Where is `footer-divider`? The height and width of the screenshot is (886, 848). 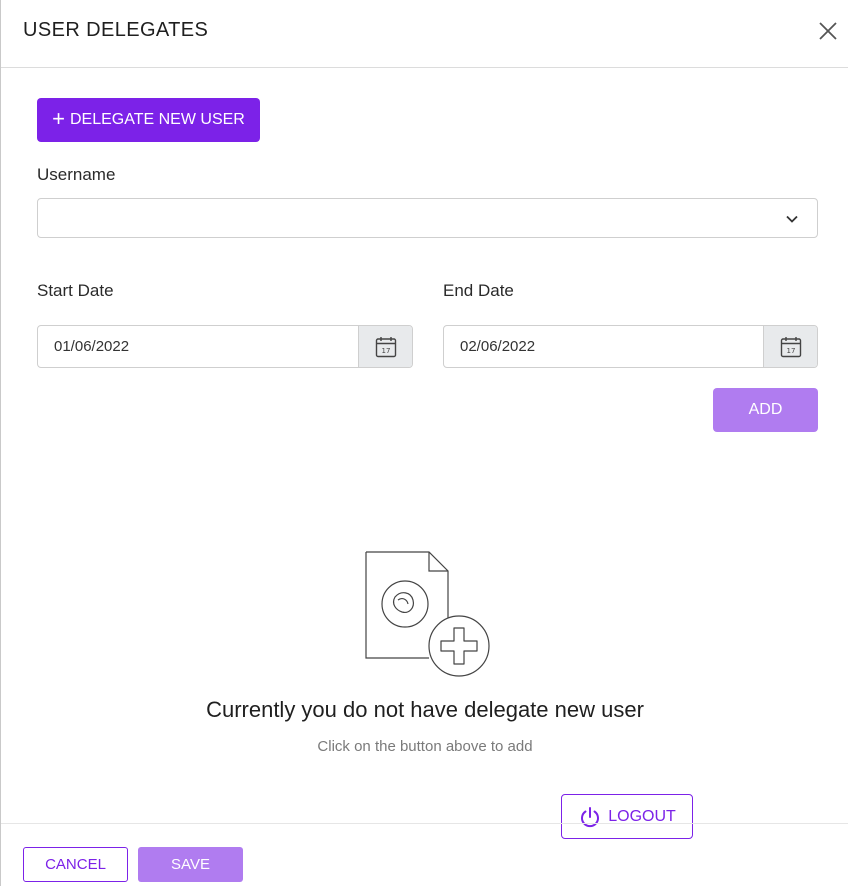 footer-divider is located at coordinates (424, 823).